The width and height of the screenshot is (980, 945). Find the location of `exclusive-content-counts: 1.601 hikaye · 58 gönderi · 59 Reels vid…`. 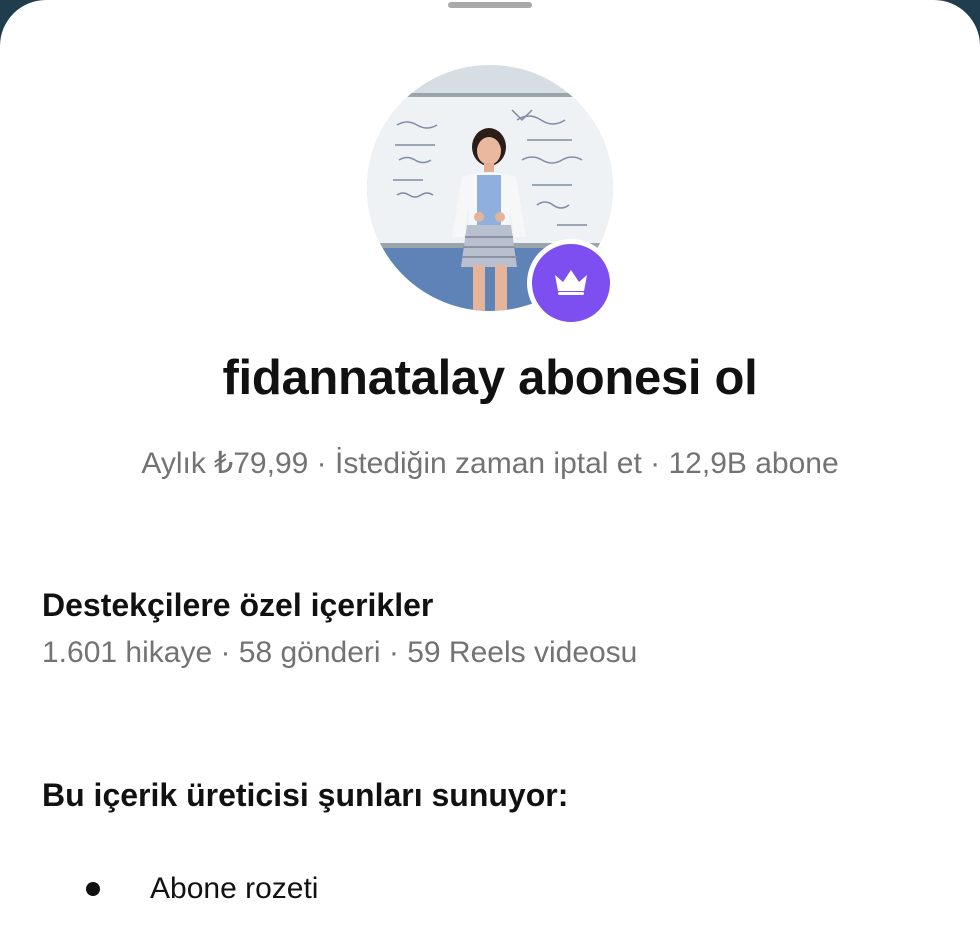

exclusive-content-counts: 1.601 hikaye · 58 gönderi · 59 Reels vid… is located at coordinates (340, 652).